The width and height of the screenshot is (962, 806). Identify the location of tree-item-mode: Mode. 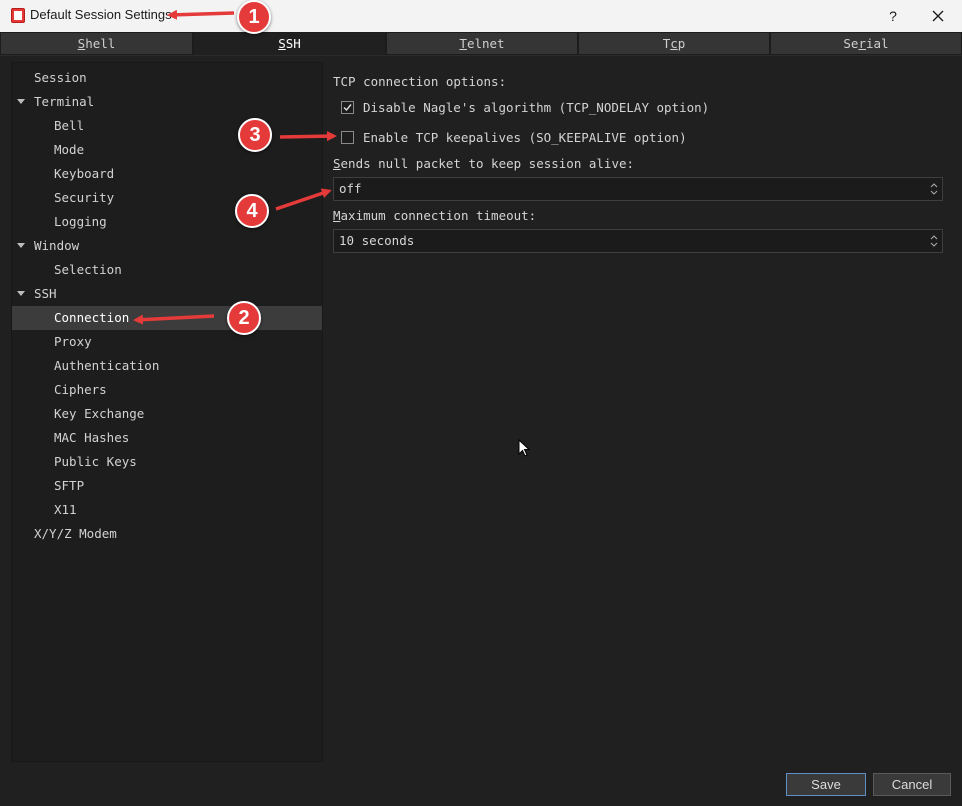
(167, 150).